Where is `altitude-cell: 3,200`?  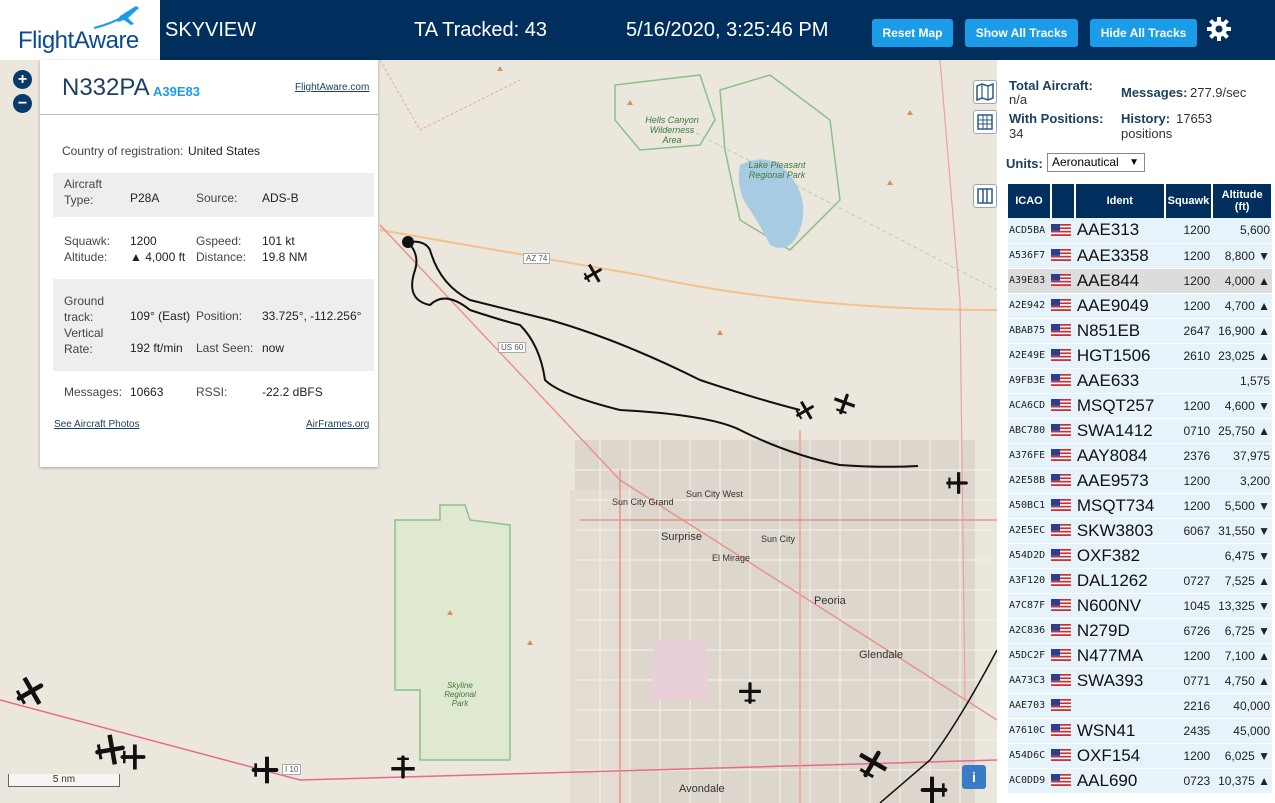 altitude-cell: 3,200 is located at coordinates (1242, 481).